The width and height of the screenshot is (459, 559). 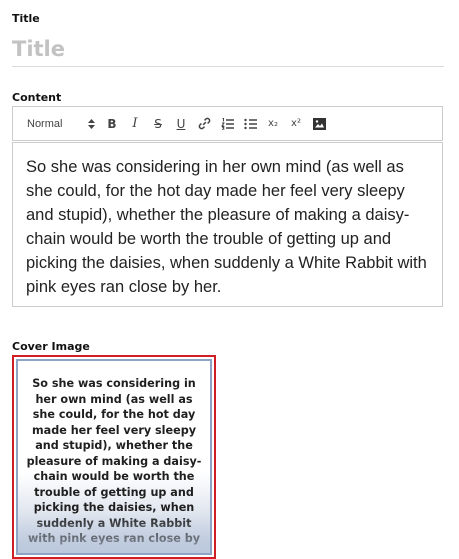 I want to click on title-label: Title, so click(x=26, y=18).